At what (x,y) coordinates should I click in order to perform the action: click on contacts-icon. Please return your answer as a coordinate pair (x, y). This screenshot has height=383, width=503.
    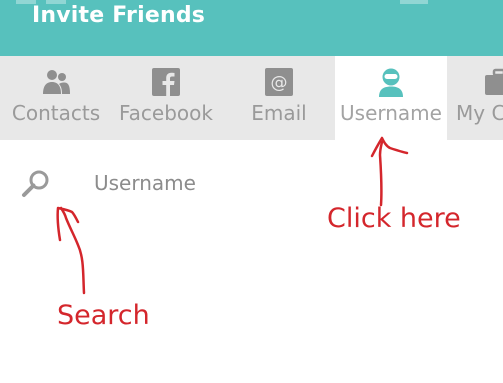
    Looking at the image, I should click on (56, 82).